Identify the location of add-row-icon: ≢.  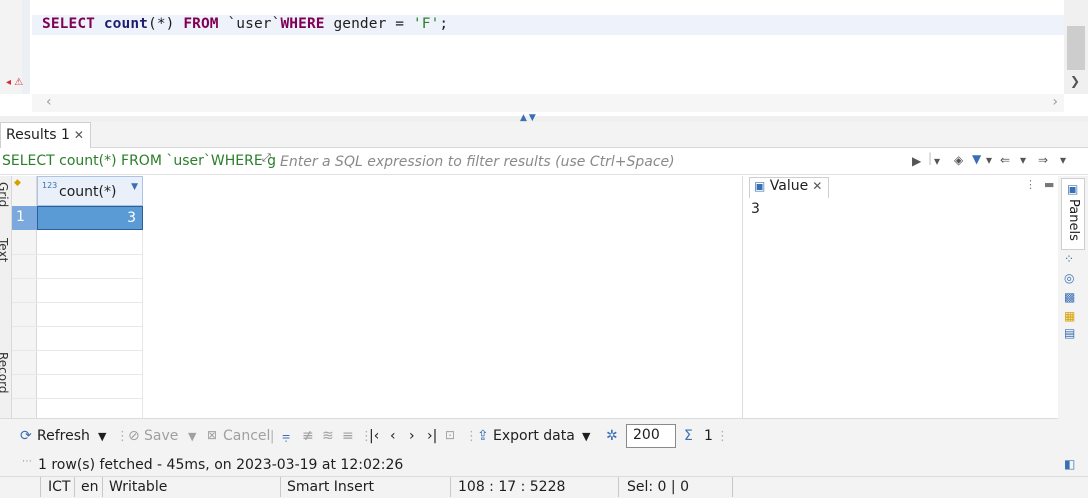
(308, 436).